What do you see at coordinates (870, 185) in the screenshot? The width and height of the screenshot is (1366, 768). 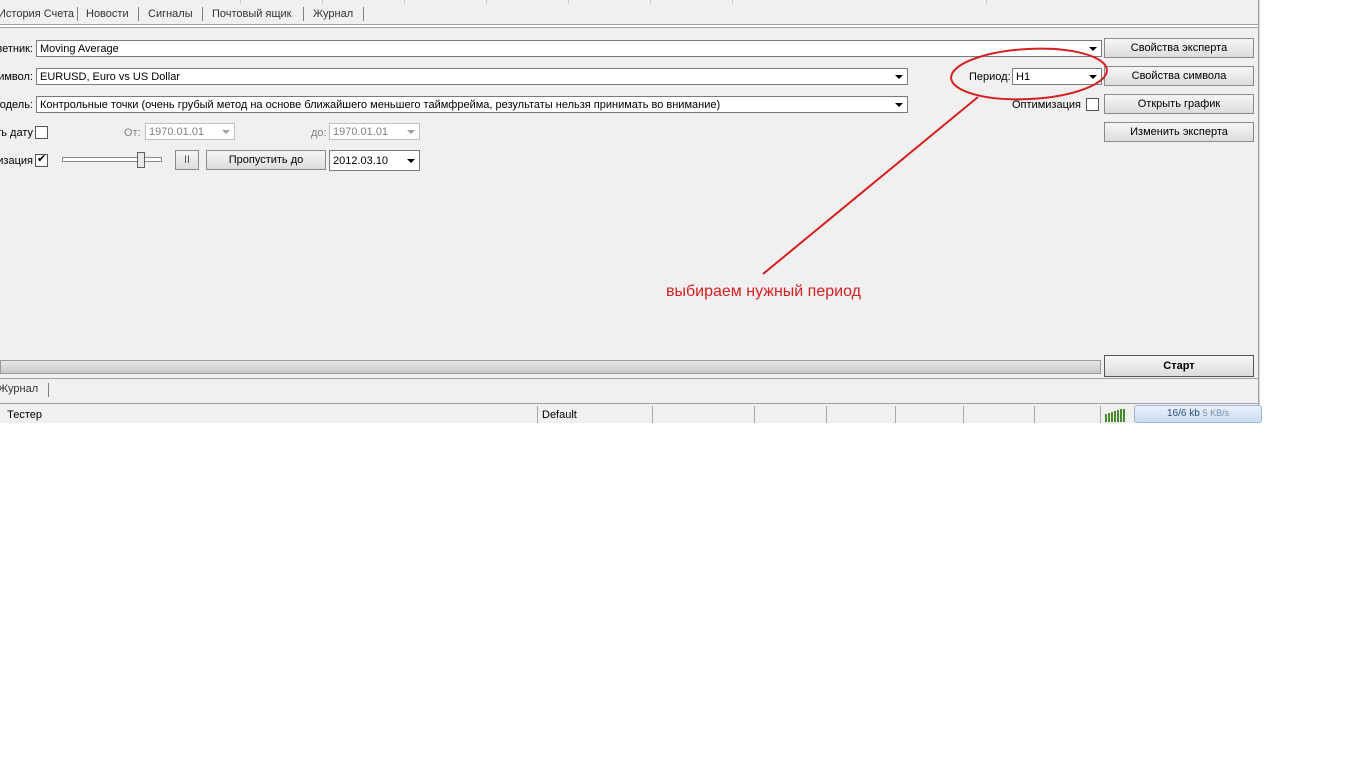 I see `annotation-arrow-line` at bounding box center [870, 185].